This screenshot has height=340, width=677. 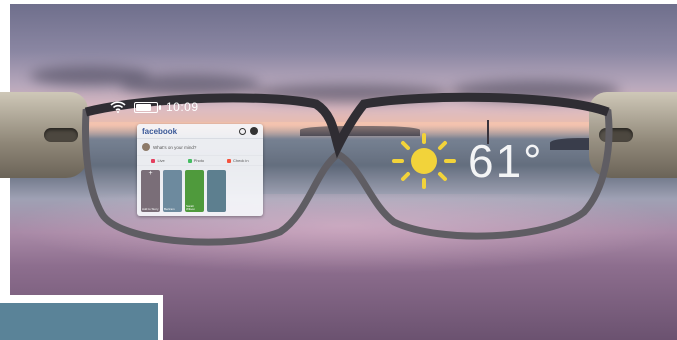 I want to click on composer-actions: Live Photo Check in, so click(x=200, y=160).